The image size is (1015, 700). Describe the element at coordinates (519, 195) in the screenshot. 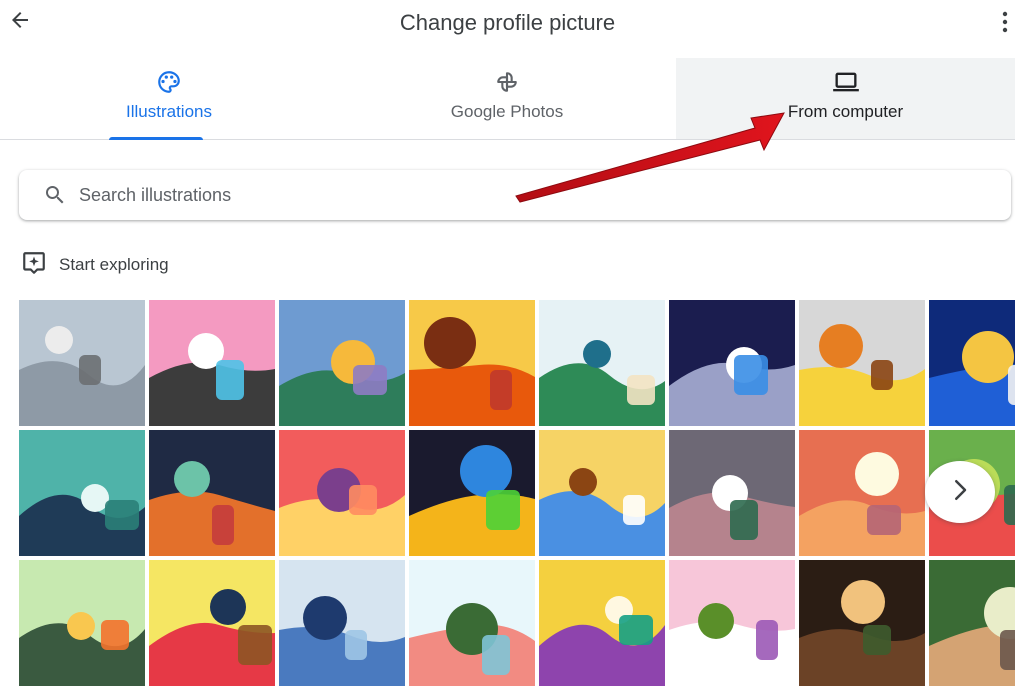

I see `search-input` at that location.